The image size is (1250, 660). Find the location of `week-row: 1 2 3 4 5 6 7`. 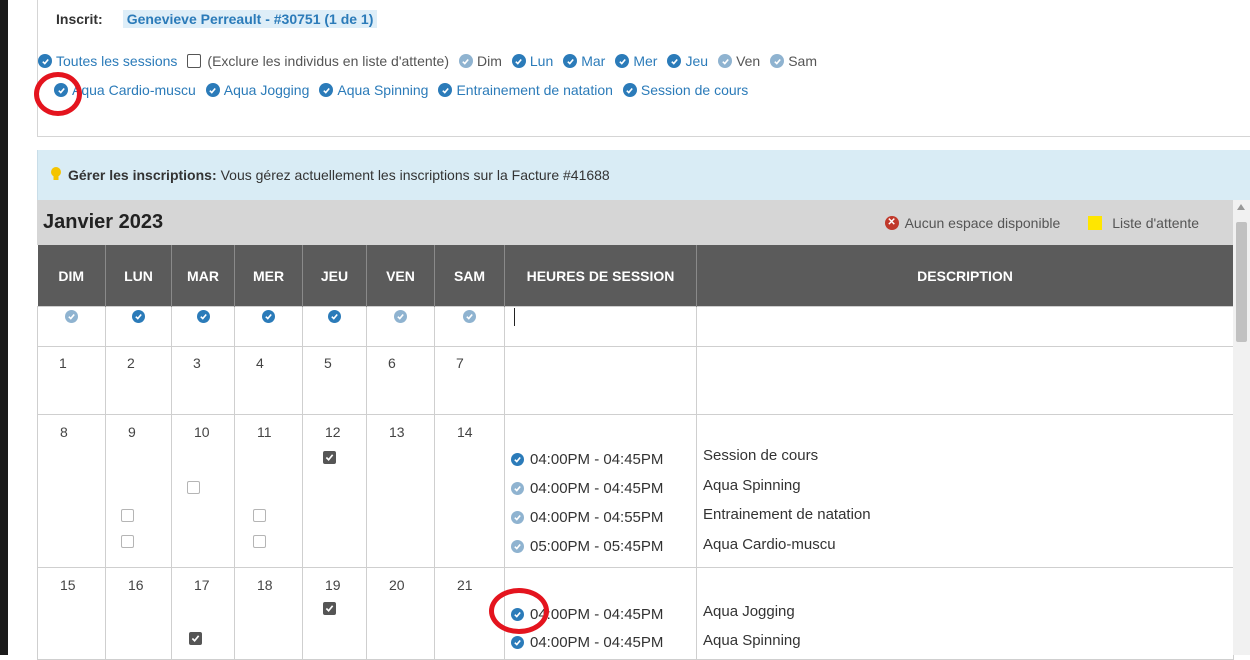

week-row: 1 2 3 4 5 6 7 is located at coordinates (635, 380).